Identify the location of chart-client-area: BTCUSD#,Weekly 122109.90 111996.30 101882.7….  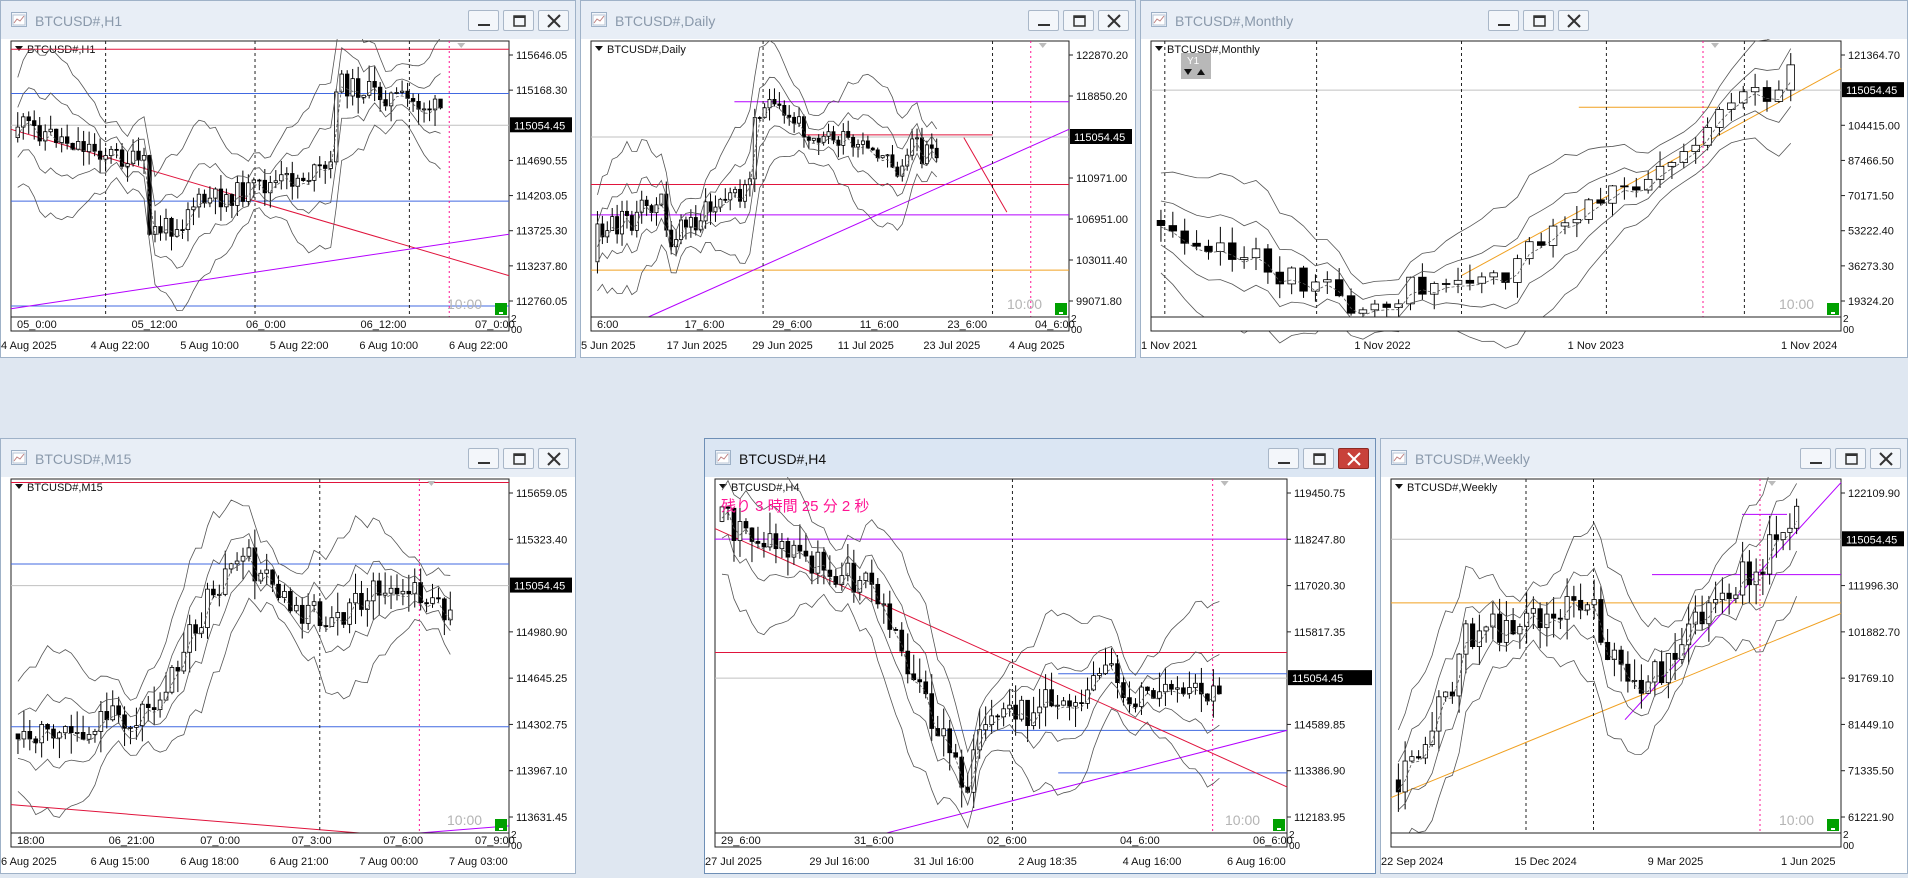
(1644, 655).